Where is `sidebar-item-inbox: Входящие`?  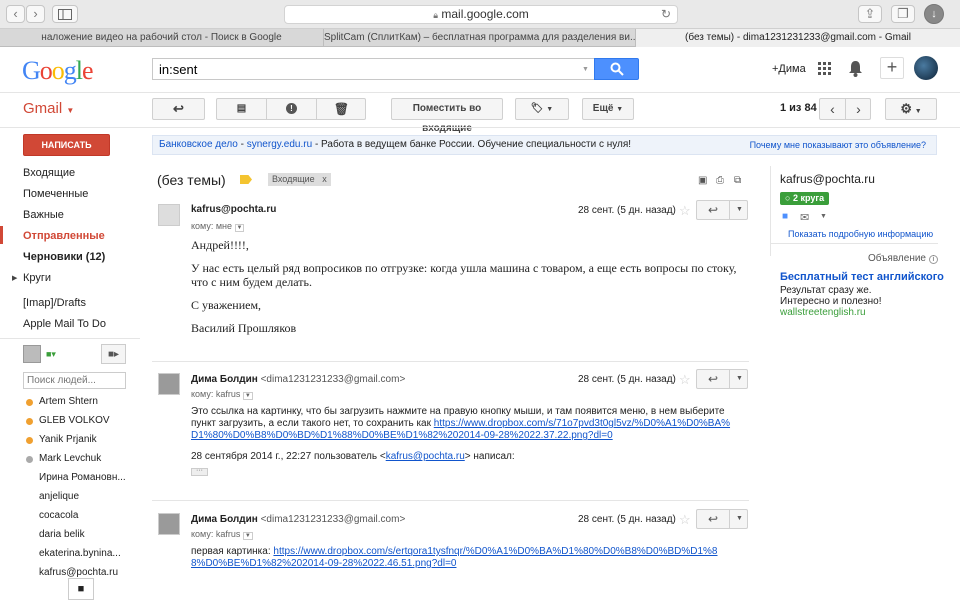 sidebar-item-inbox: Входящие is located at coordinates (49, 173).